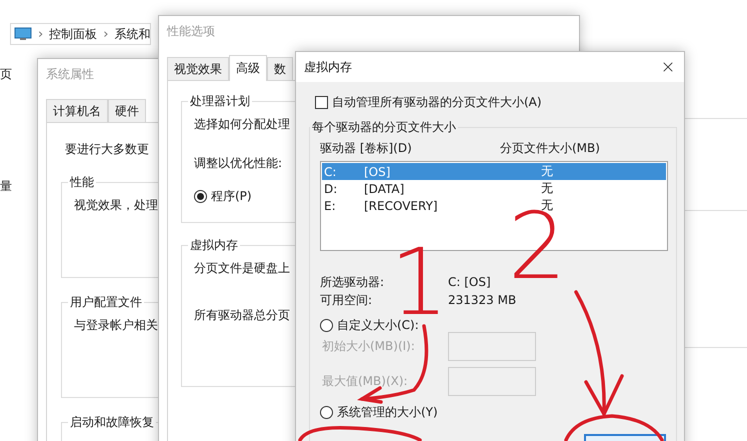 The height and width of the screenshot is (441, 747). I want to click on group-title: 虚拟内存, so click(214, 245).